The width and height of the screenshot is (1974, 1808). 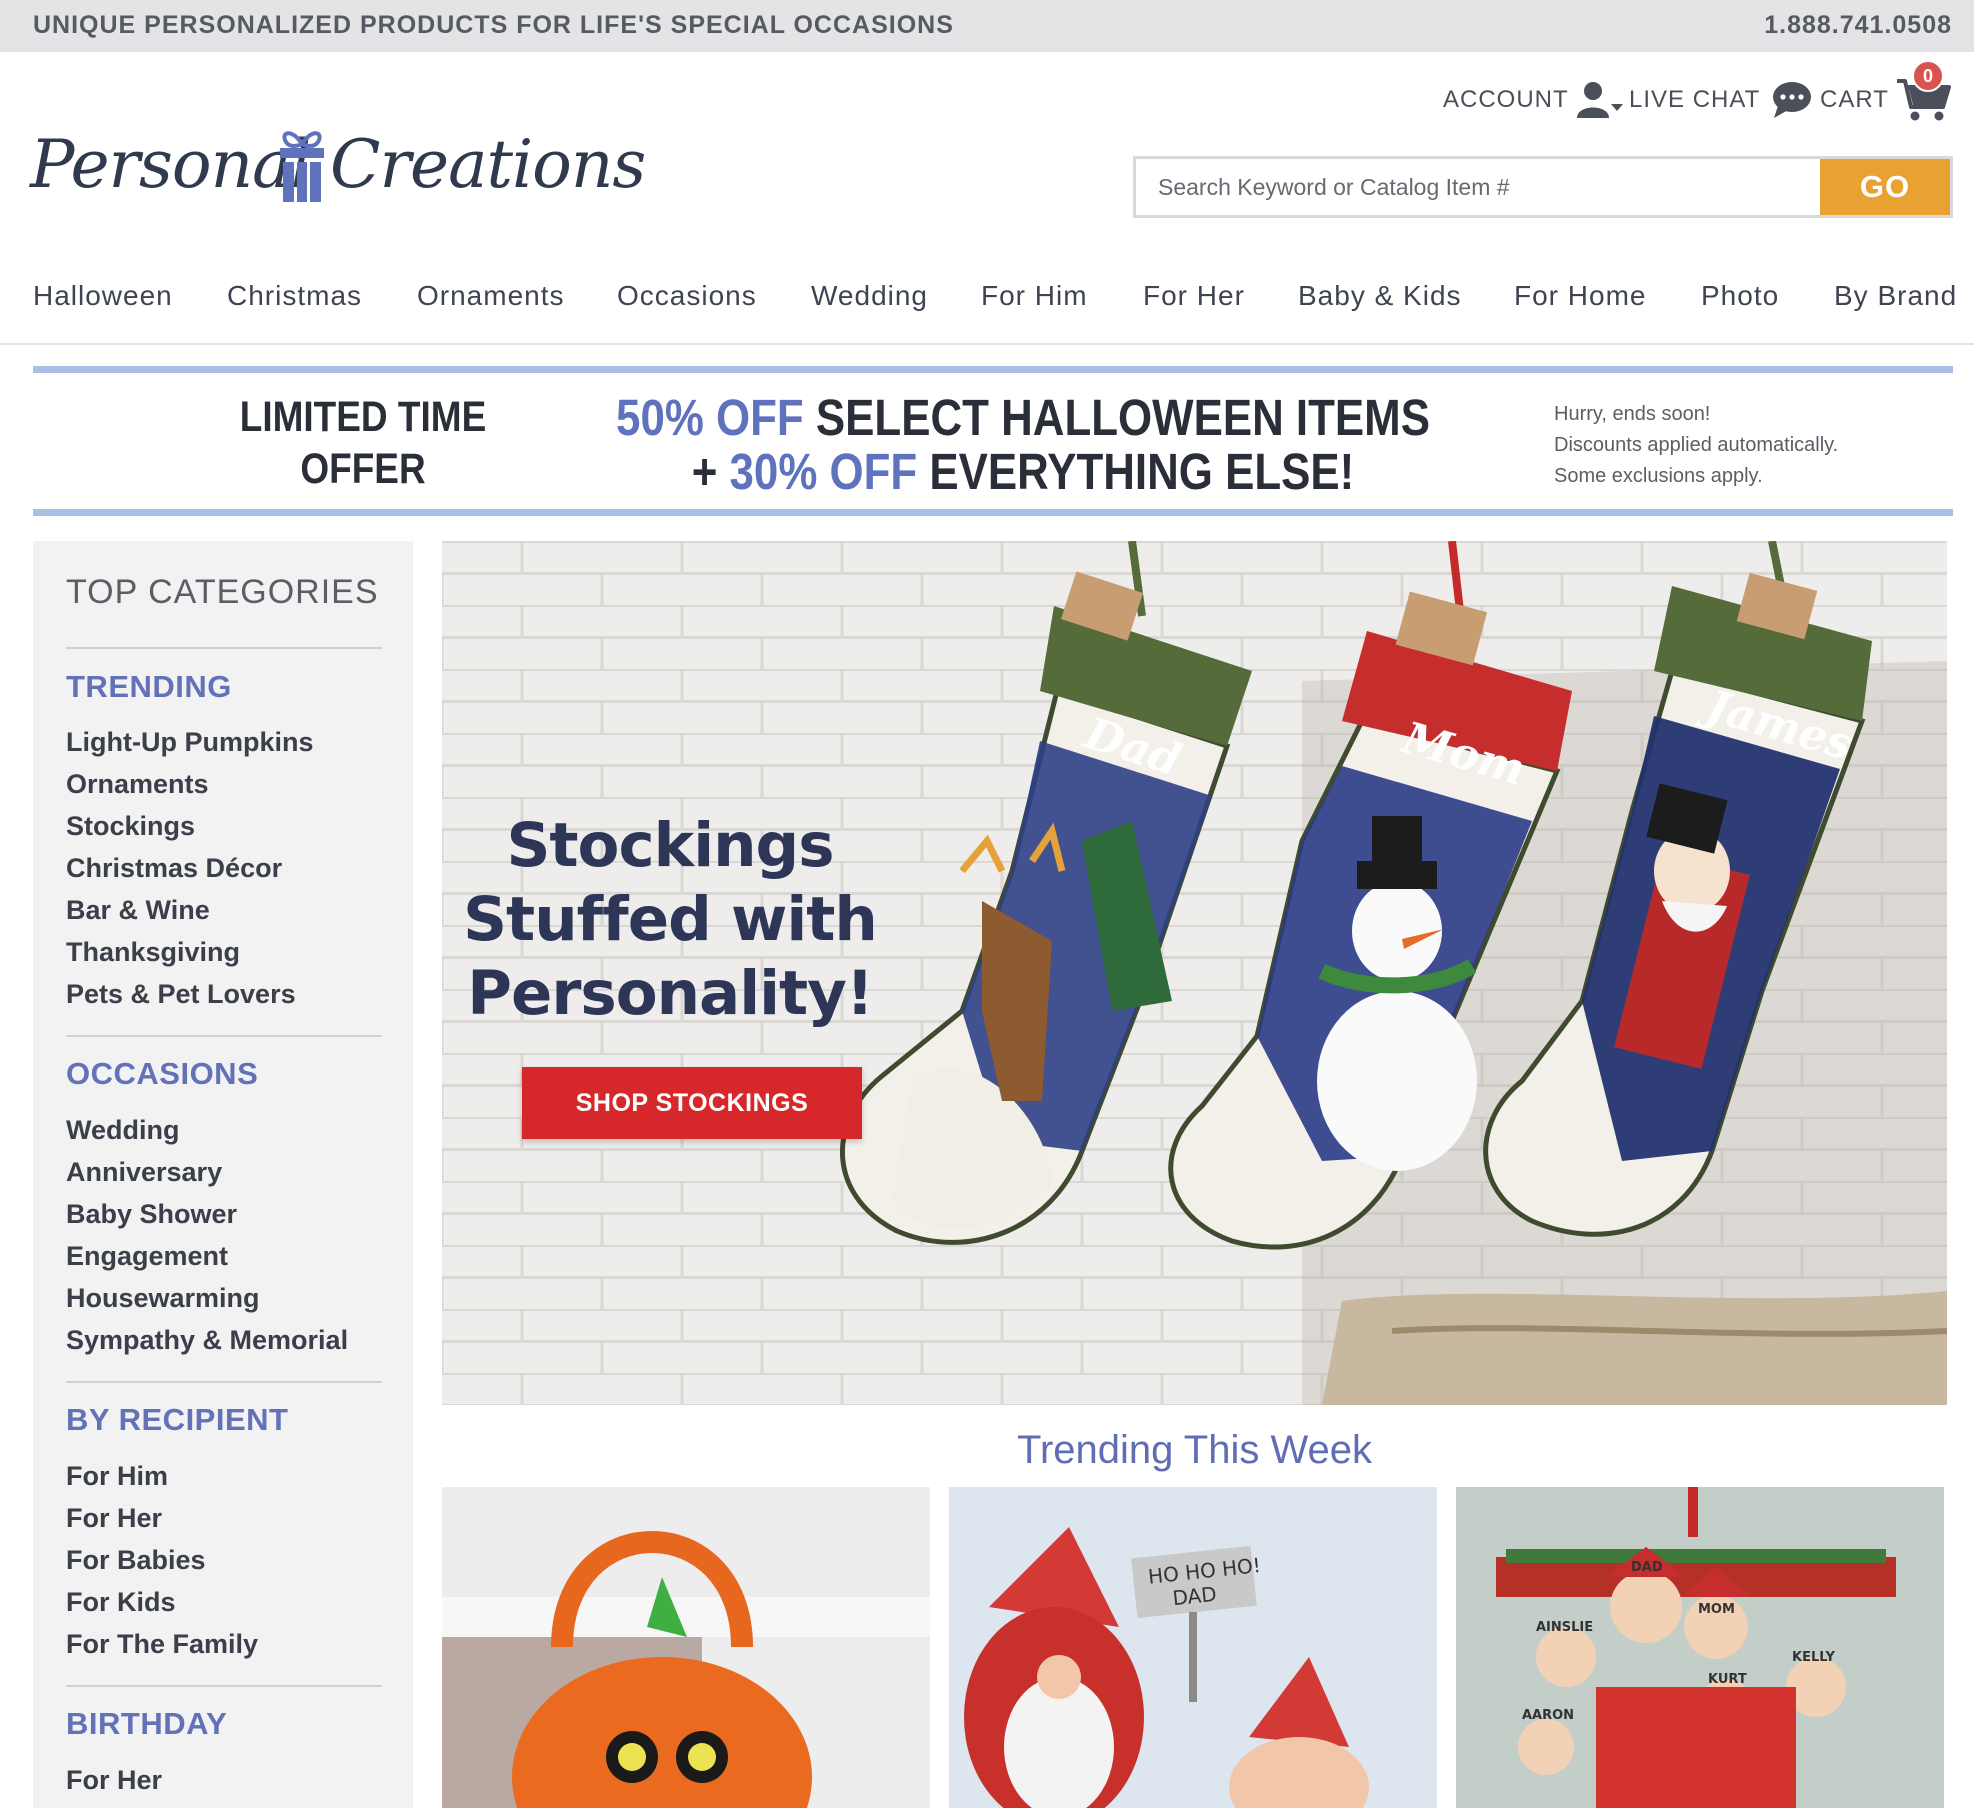 I want to click on sidebar-link-for-kids: For Kids, so click(x=121, y=1602).